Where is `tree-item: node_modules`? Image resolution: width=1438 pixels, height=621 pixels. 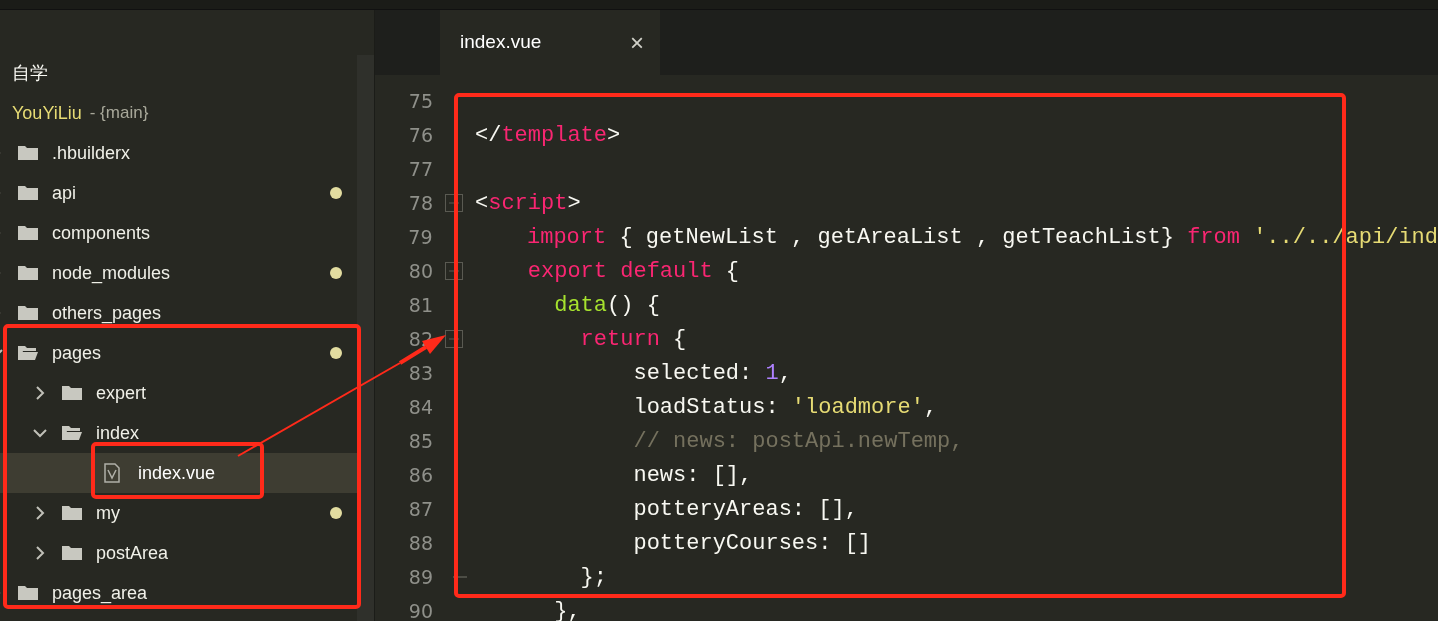
tree-item: node_modules is located at coordinates (179, 273).